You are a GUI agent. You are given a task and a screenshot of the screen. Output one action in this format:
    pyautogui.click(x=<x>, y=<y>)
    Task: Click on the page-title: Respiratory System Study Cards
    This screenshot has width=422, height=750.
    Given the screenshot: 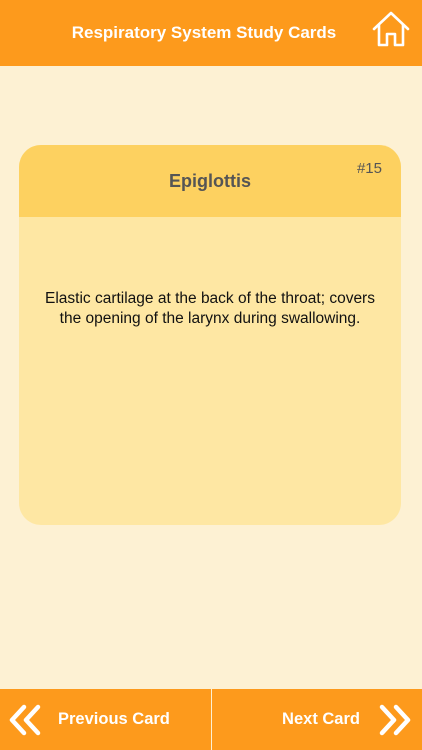 What is the action you would take?
    pyautogui.click(x=204, y=32)
    